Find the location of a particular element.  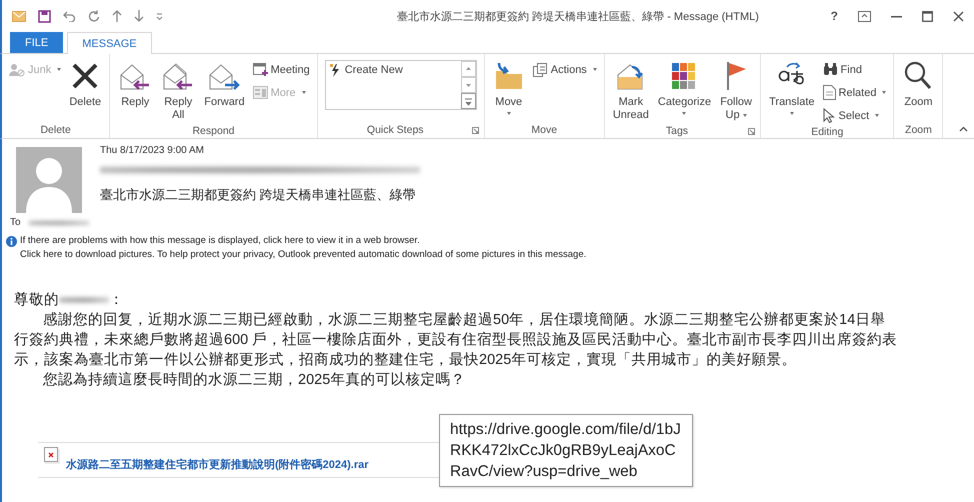

window-icon is located at coordinates (260, 92).